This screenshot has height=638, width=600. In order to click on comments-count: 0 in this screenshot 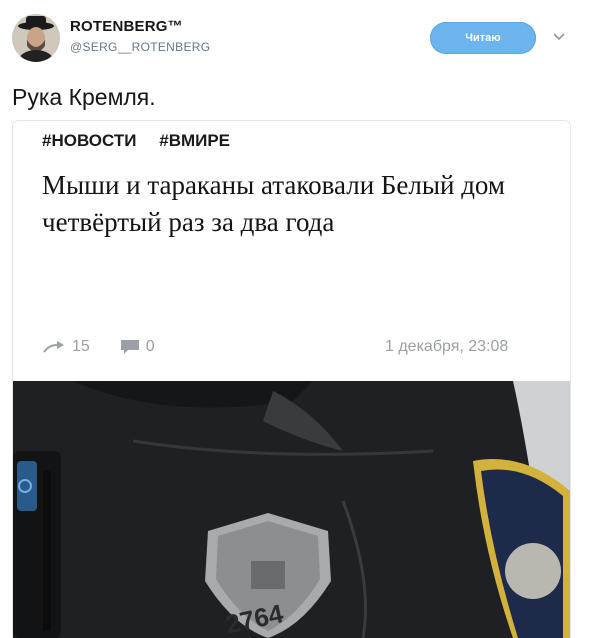, I will do `click(150, 346)`.